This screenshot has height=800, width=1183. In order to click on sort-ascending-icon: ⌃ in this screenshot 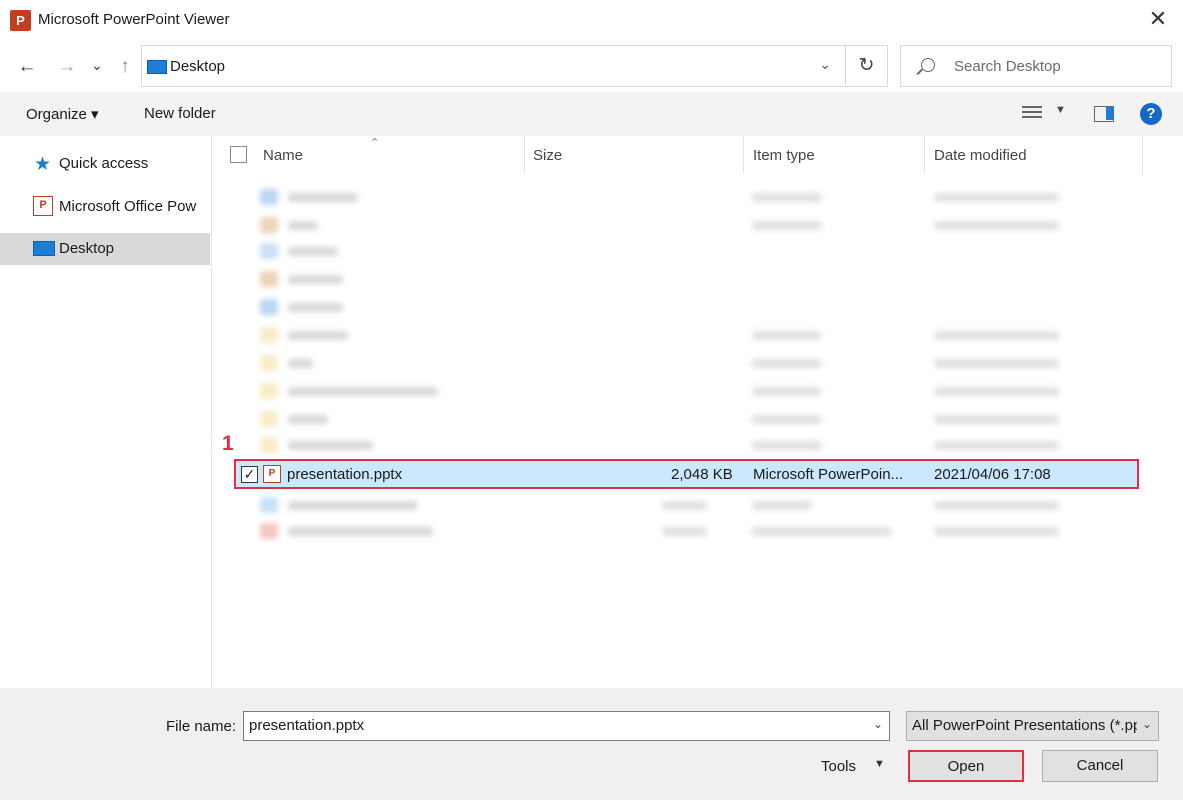, I will do `click(375, 143)`.